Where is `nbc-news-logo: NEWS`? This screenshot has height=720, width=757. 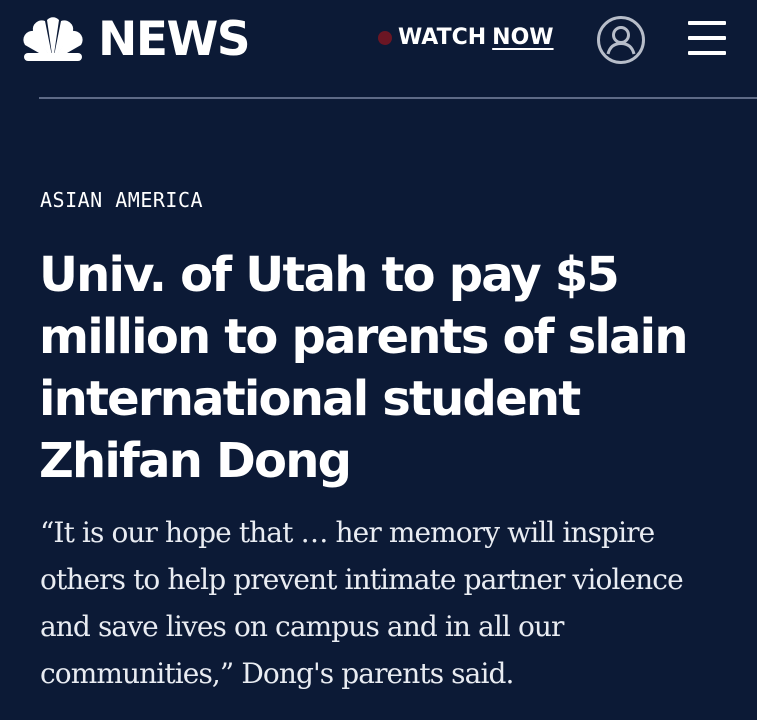 nbc-news-logo: NEWS is located at coordinates (135, 39).